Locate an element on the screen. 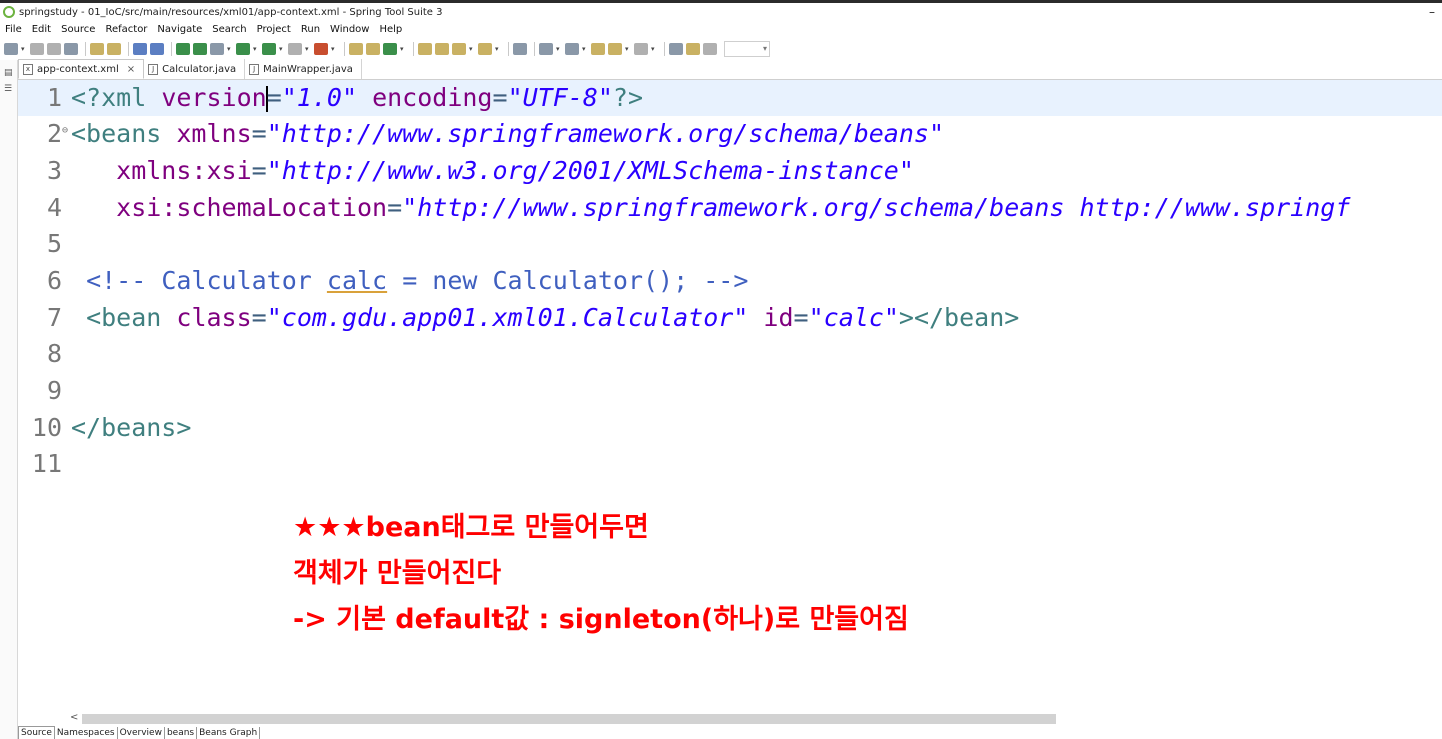  server-start-icon is located at coordinates (183, 49).